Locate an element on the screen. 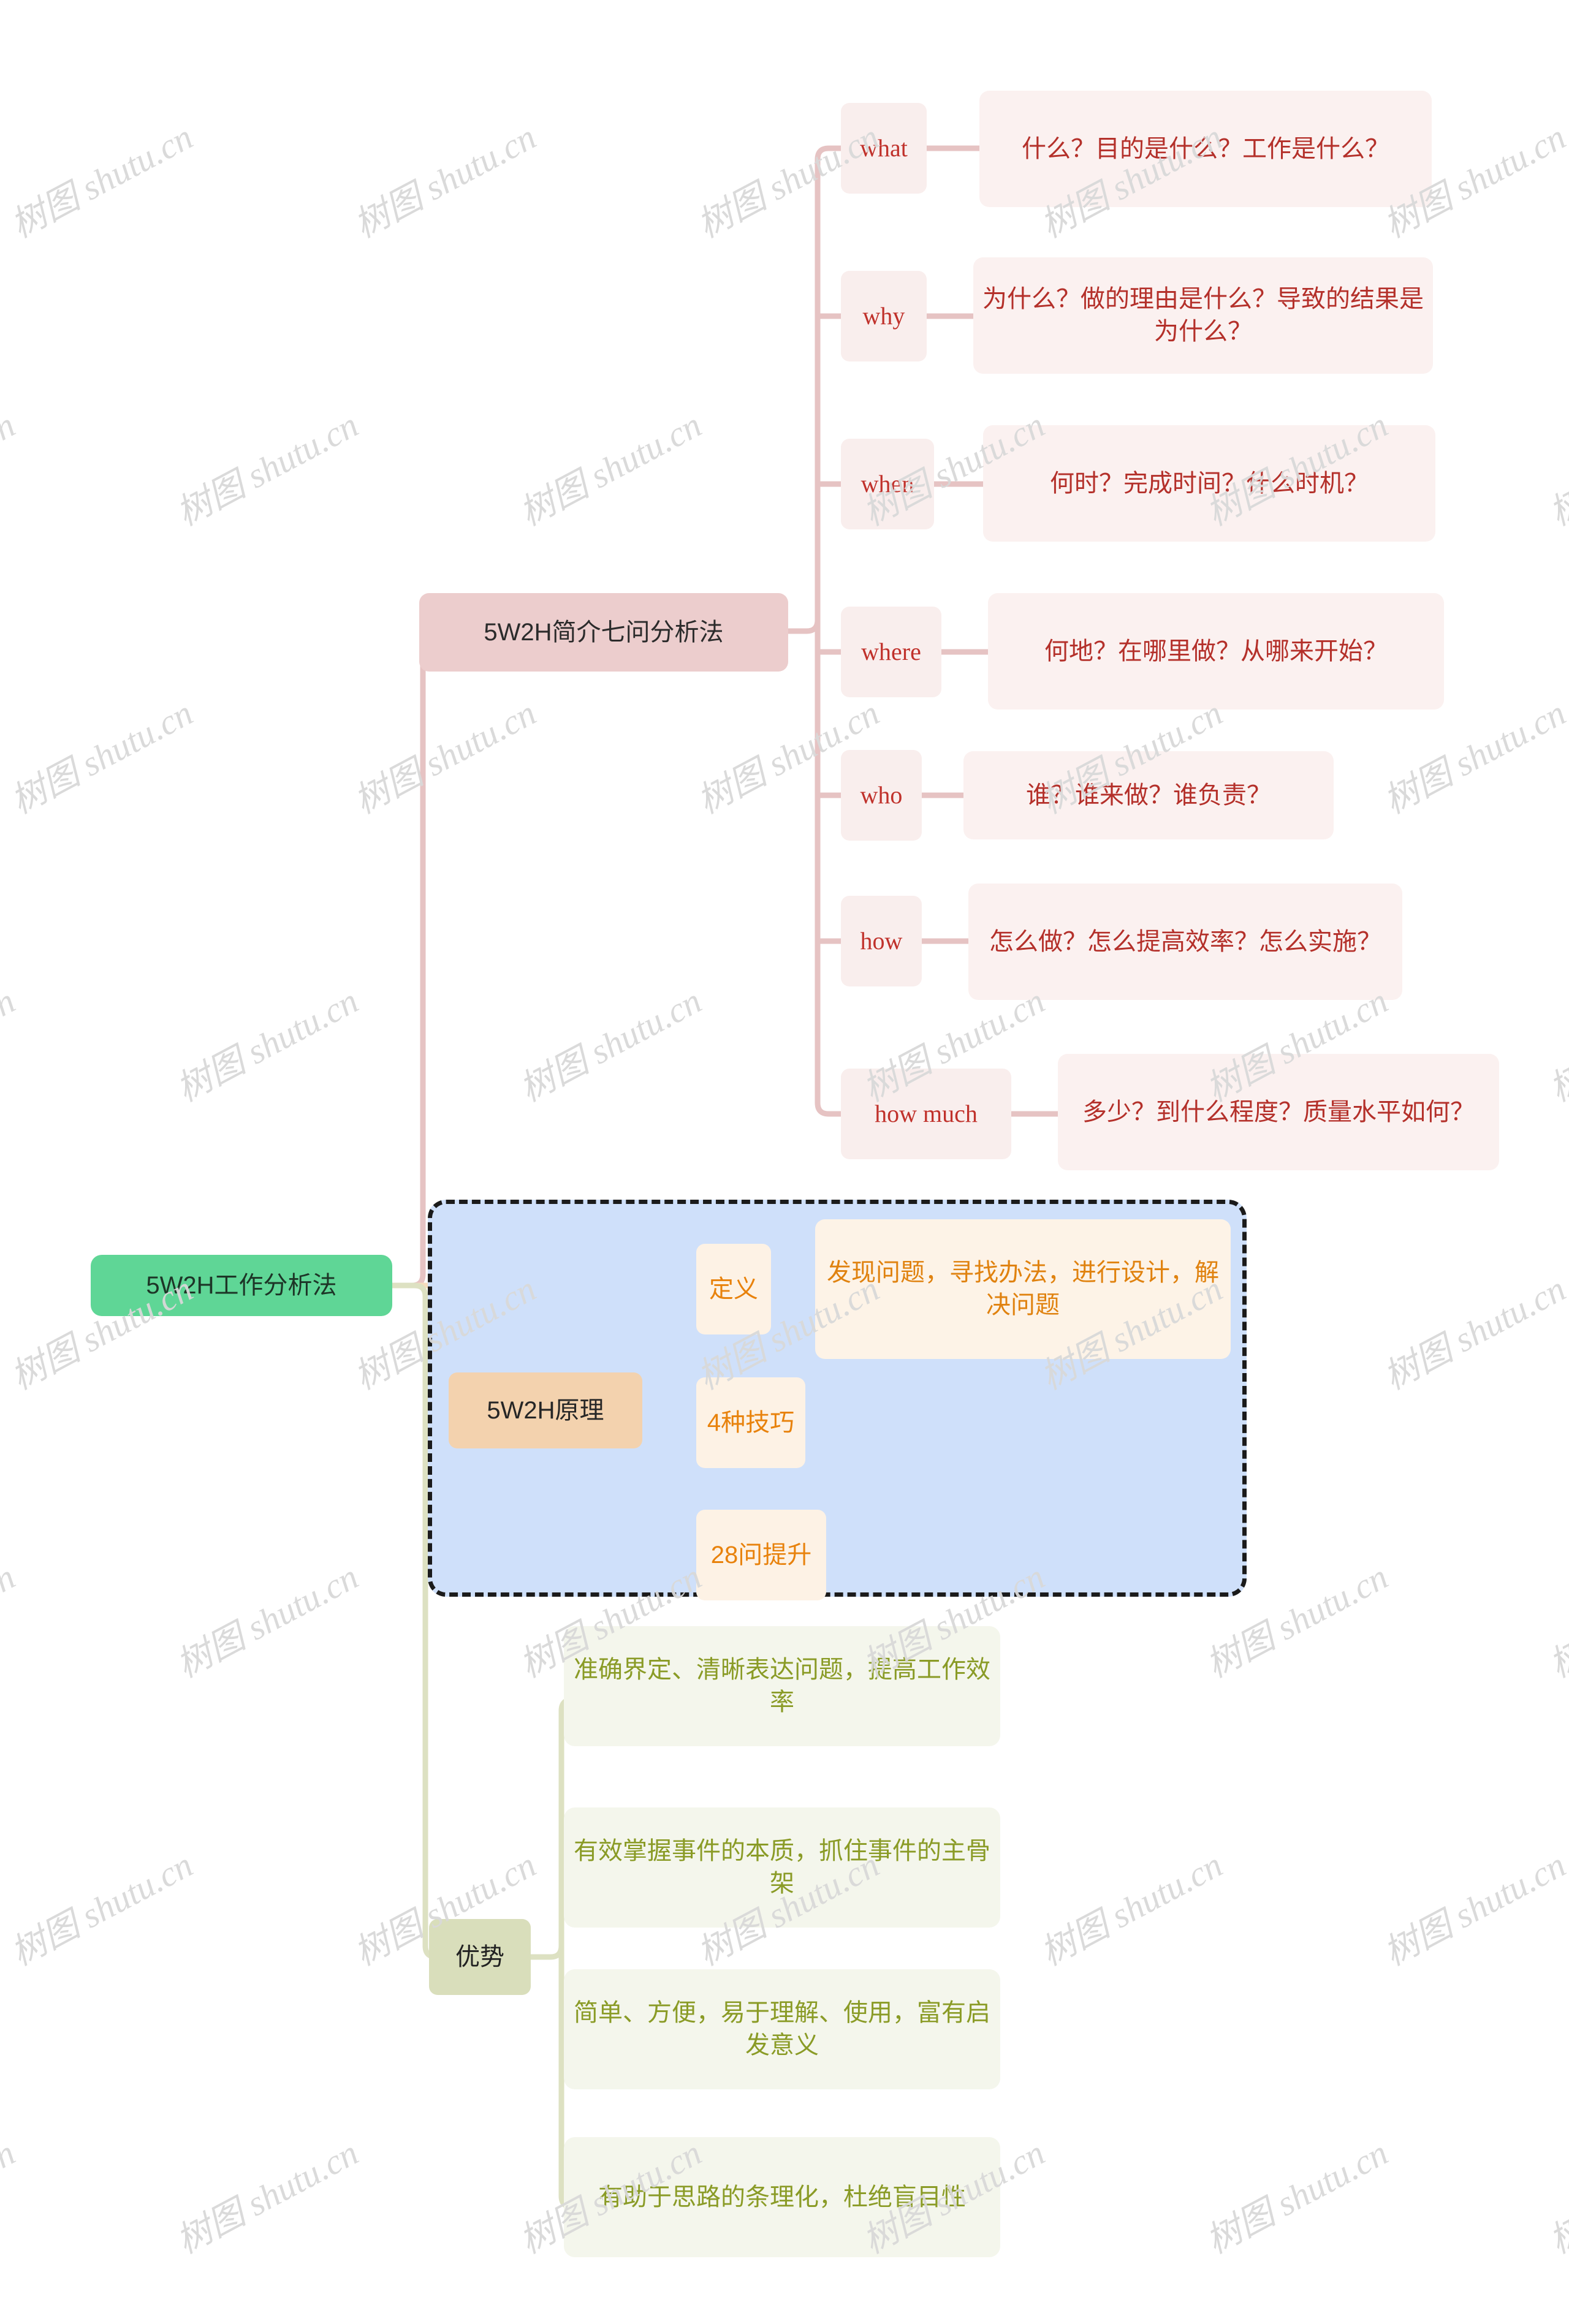 This screenshot has width=1569, height=2324. leaf-who-text: 谁？谁来做？谁负责？ is located at coordinates (1148, 795).